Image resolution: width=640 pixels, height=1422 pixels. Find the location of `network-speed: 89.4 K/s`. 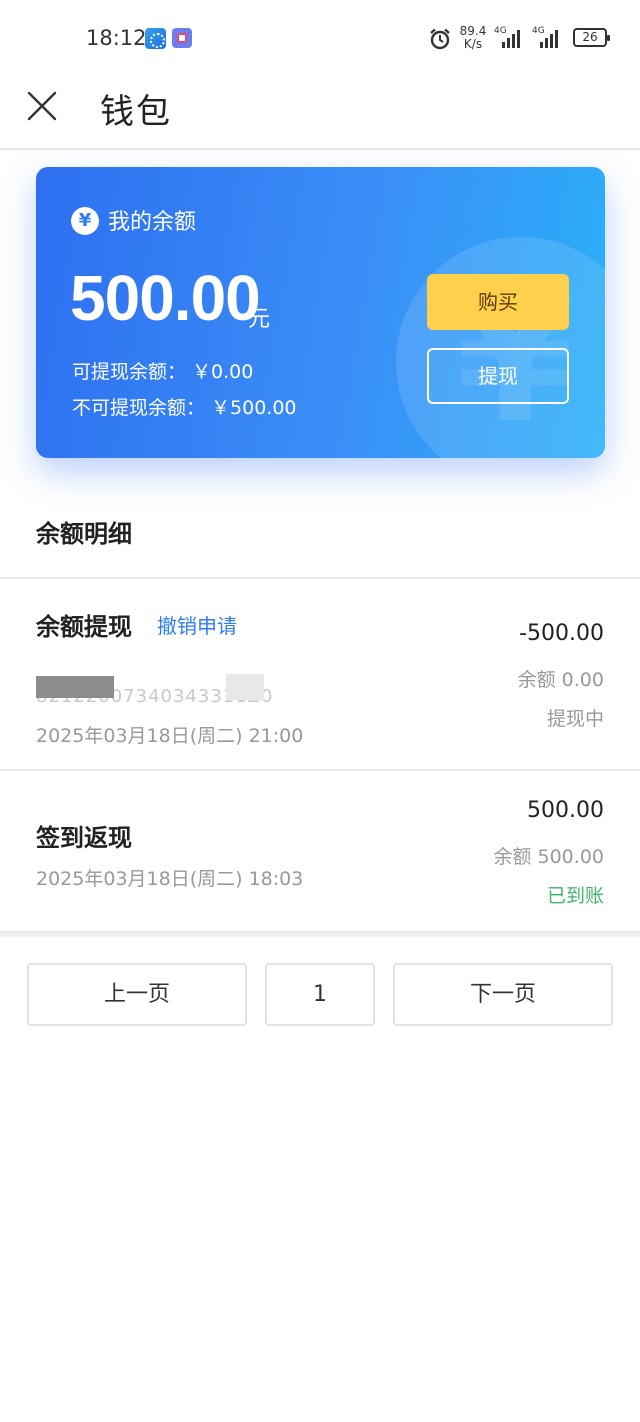

network-speed: 89.4 K/s is located at coordinates (473, 38).